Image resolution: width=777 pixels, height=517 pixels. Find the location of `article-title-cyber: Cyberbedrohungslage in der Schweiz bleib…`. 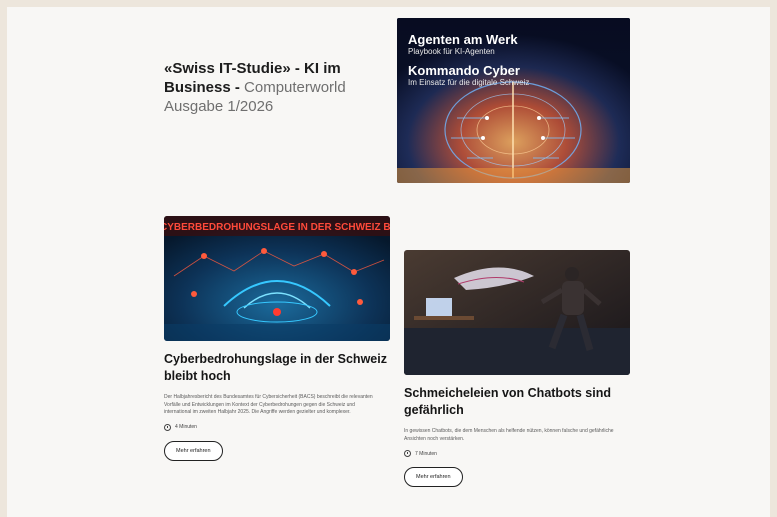

article-title-cyber: Cyberbedrohungslage in der Schweiz bleib… is located at coordinates (277, 368).